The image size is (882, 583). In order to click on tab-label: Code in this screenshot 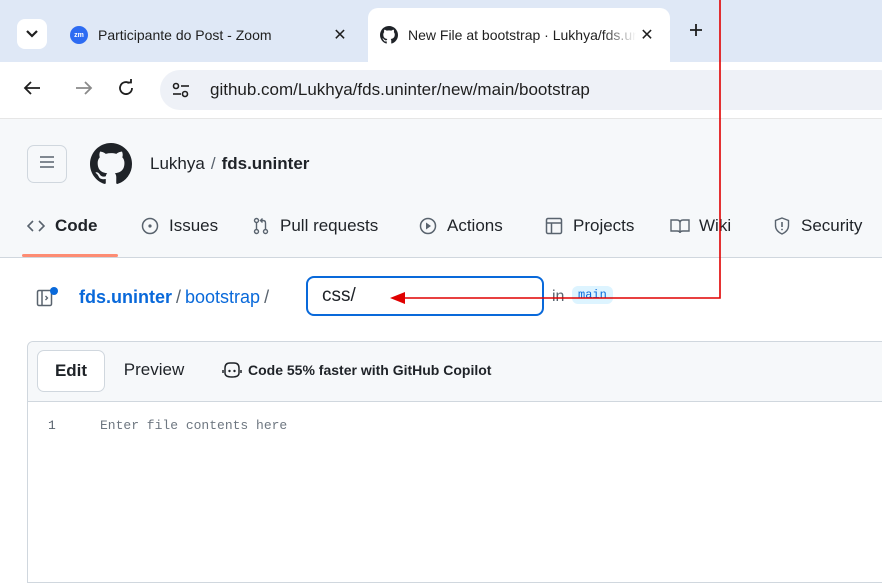, I will do `click(76, 225)`.